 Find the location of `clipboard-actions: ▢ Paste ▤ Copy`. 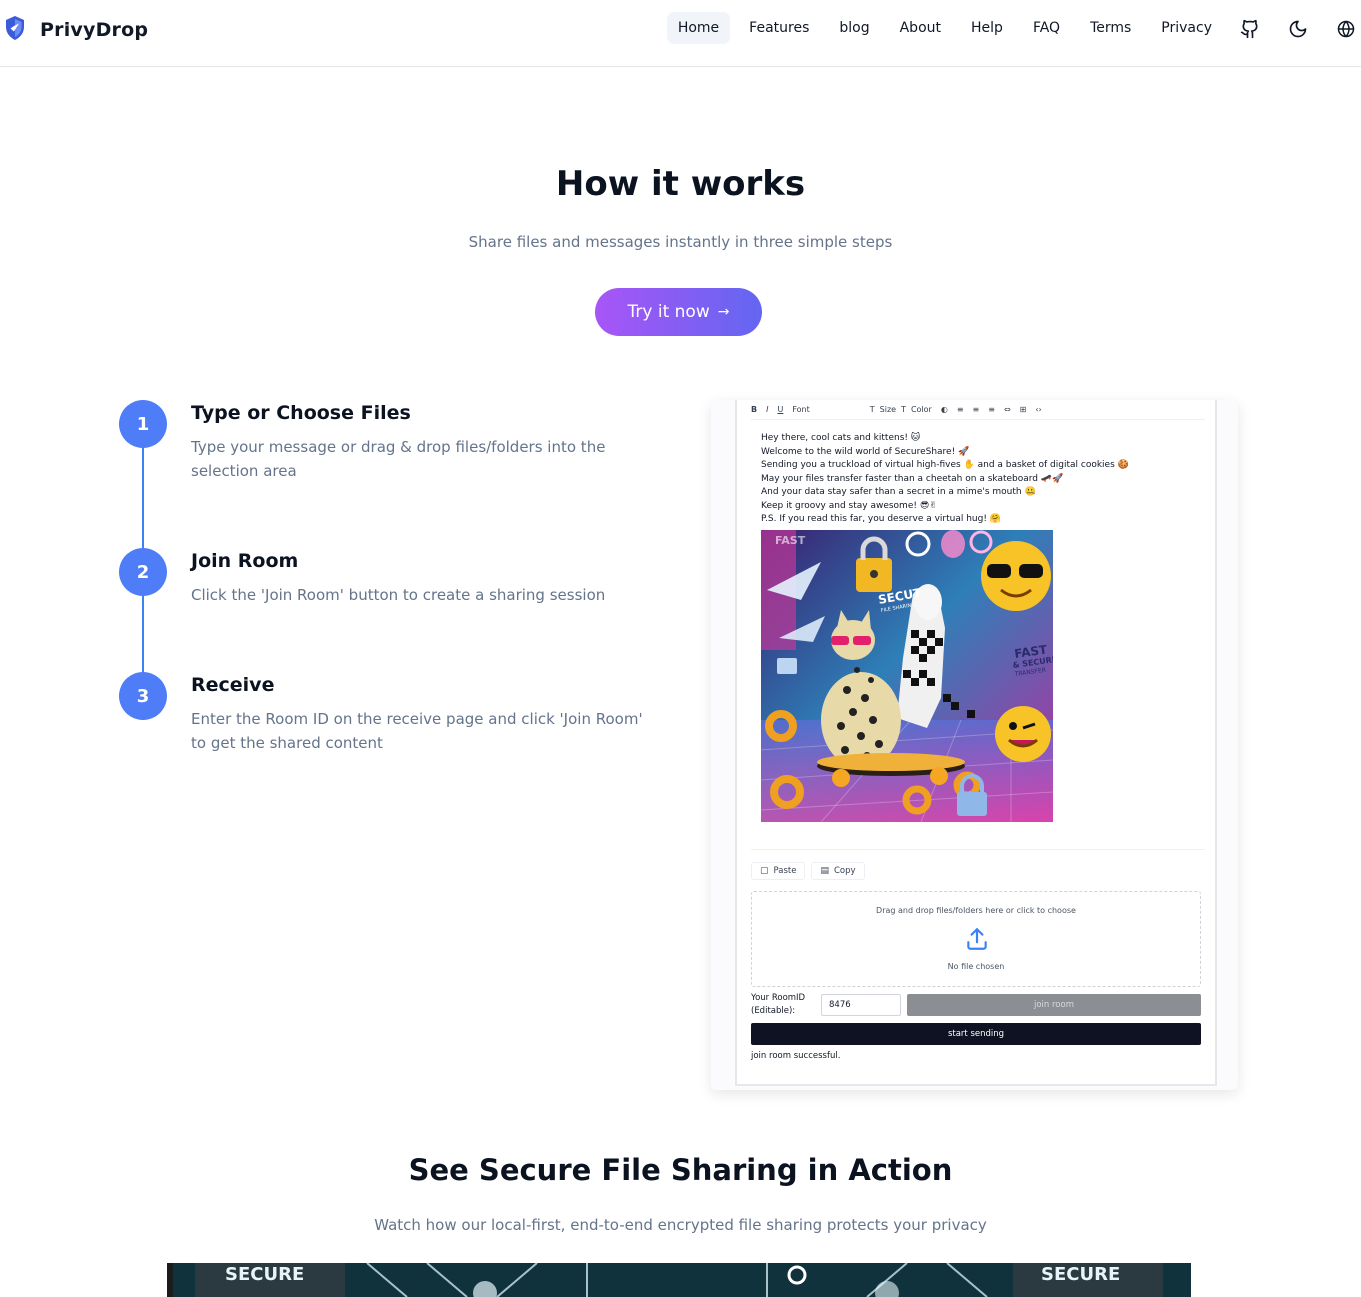

clipboard-actions: ▢ Paste ▤ Copy is located at coordinates (811, 871).